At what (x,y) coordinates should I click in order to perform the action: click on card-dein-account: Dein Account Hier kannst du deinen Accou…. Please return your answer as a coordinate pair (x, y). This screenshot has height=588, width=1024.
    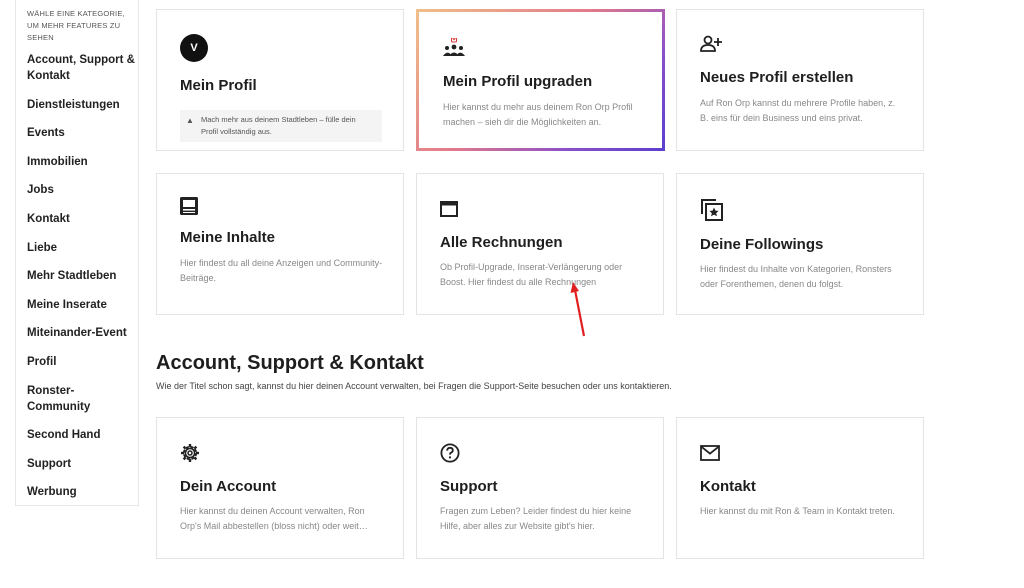
    Looking at the image, I should click on (280, 488).